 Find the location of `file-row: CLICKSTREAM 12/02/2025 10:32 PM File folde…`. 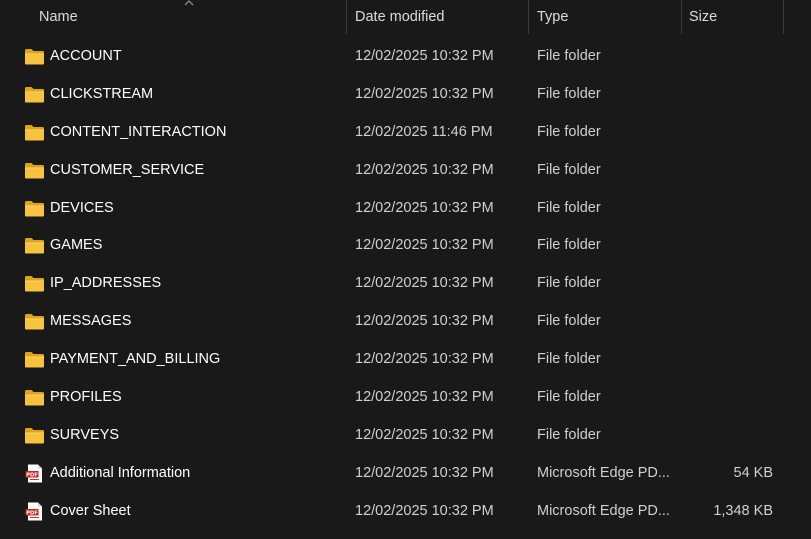

file-row: CLICKSTREAM 12/02/2025 10:32 PM File folde… is located at coordinates (405, 95).